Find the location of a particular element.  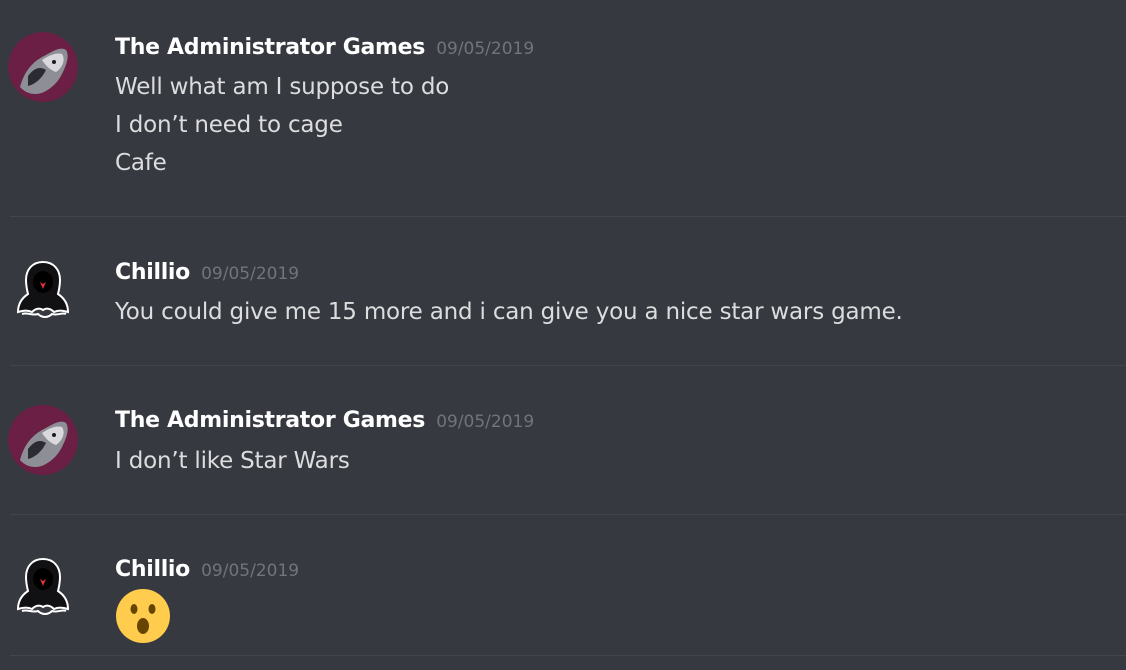

open-mouth-emoji-icon is located at coordinates (143, 616).